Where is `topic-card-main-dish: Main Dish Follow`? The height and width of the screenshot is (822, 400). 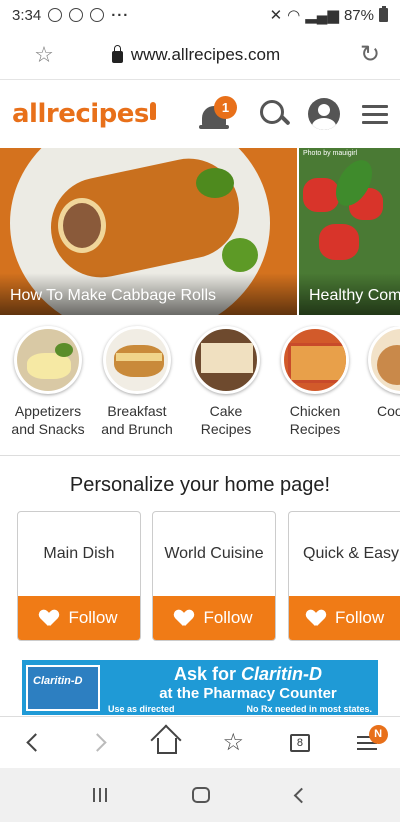
topic-card-main-dish: Main Dish Follow is located at coordinates (79, 576).